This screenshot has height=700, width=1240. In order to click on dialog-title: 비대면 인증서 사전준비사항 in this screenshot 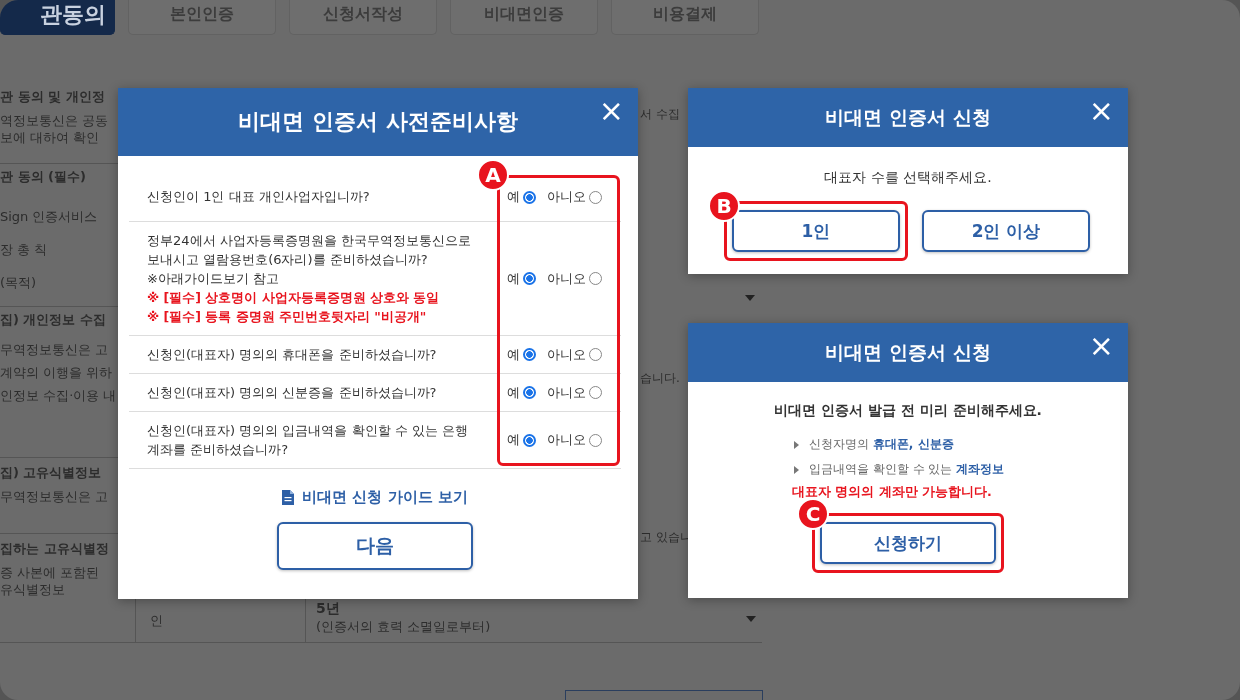, I will do `click(378, 122)`.